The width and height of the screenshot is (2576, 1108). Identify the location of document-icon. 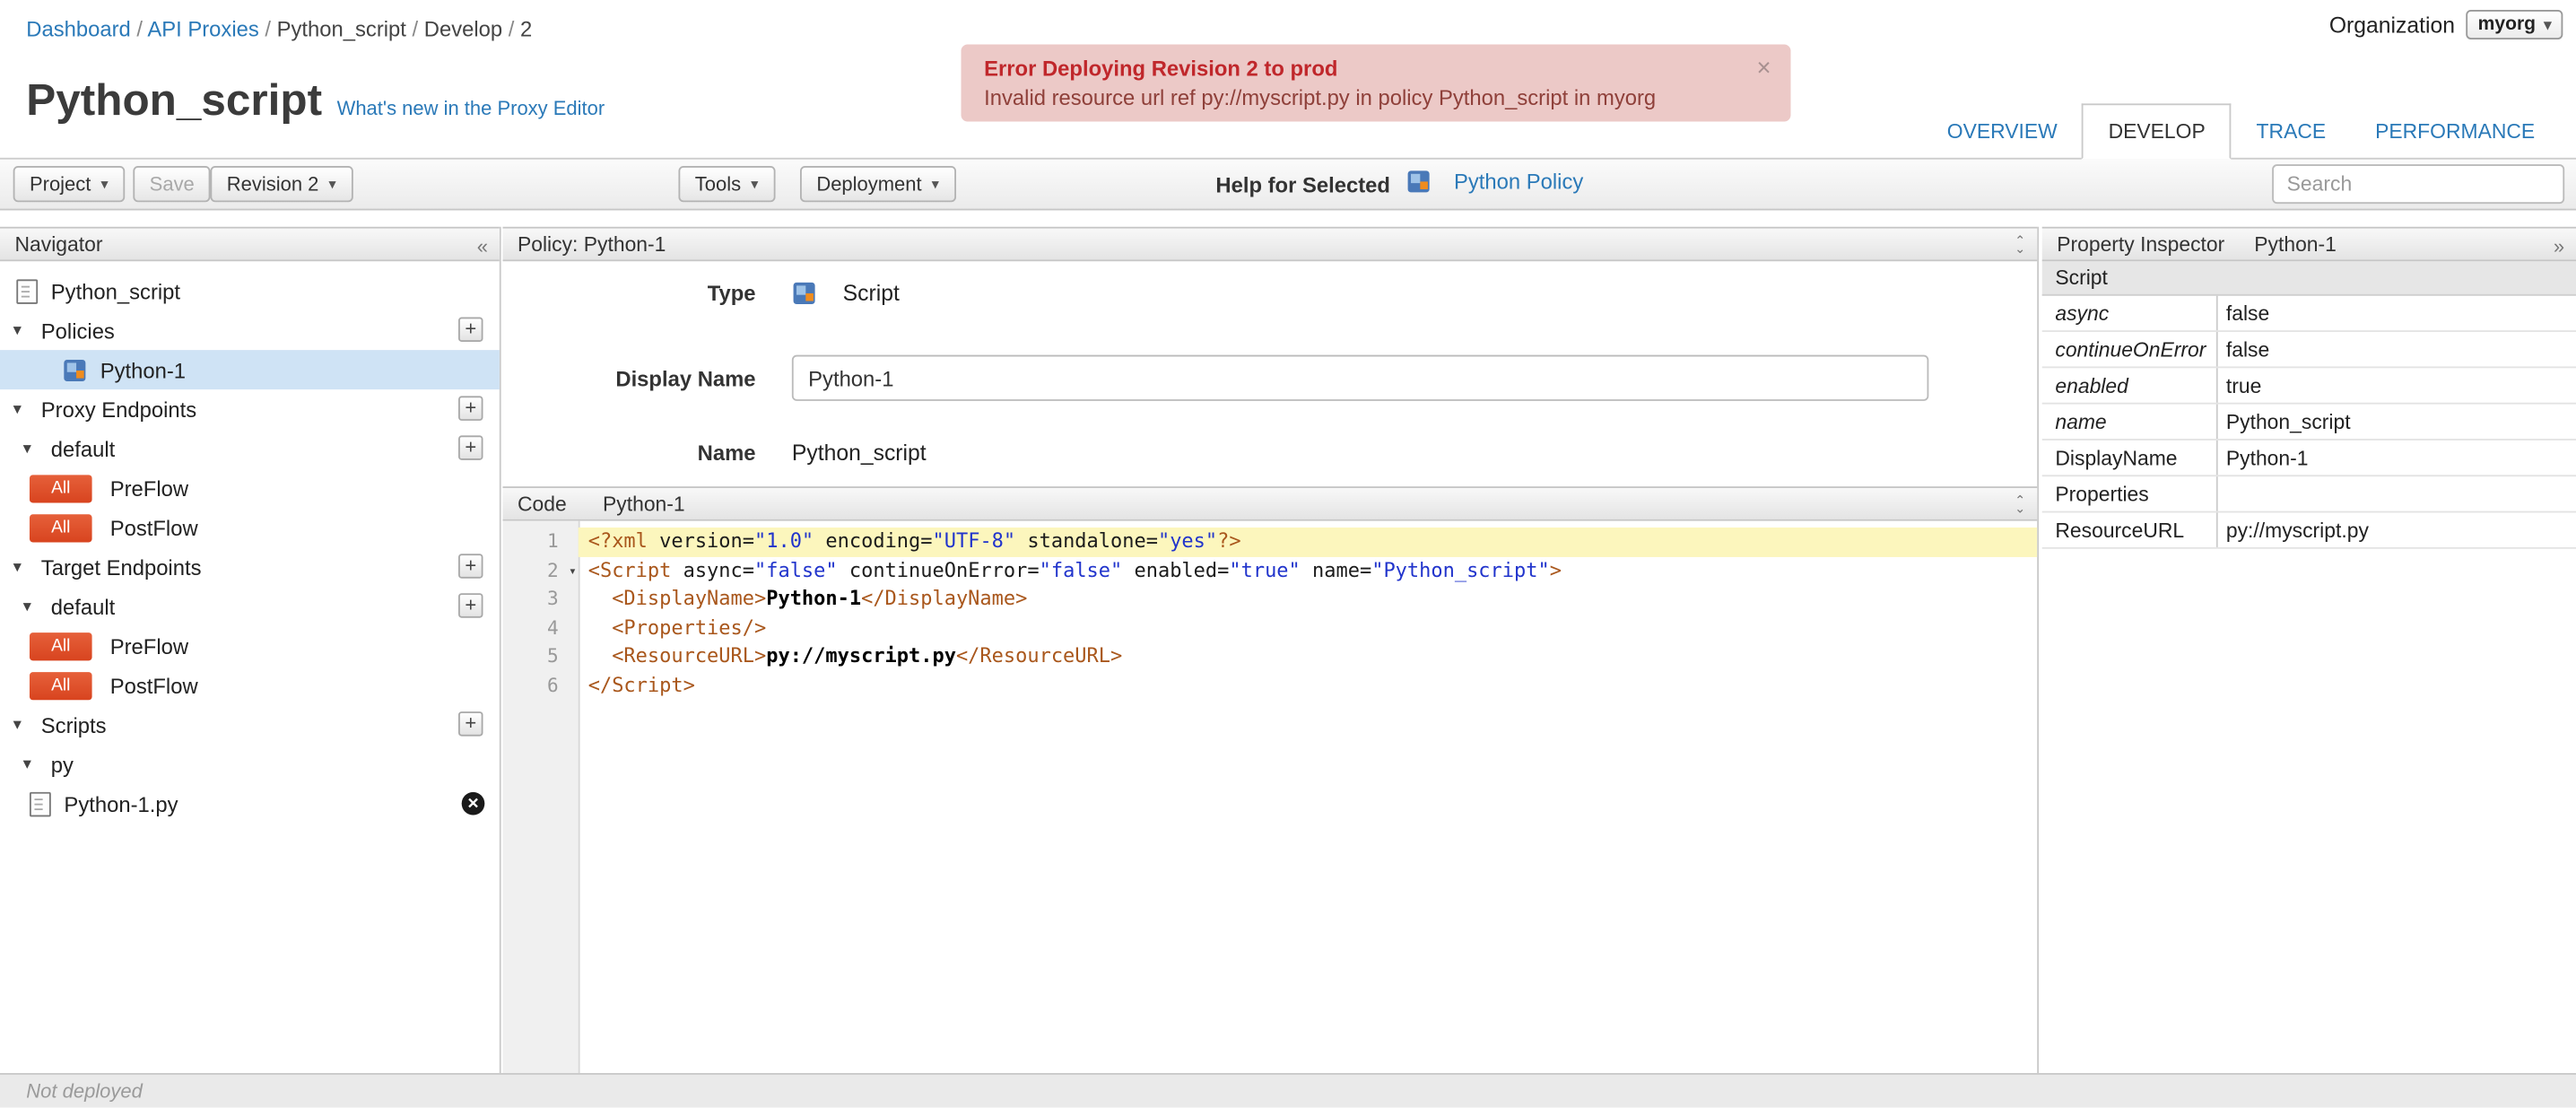
(27, 291).